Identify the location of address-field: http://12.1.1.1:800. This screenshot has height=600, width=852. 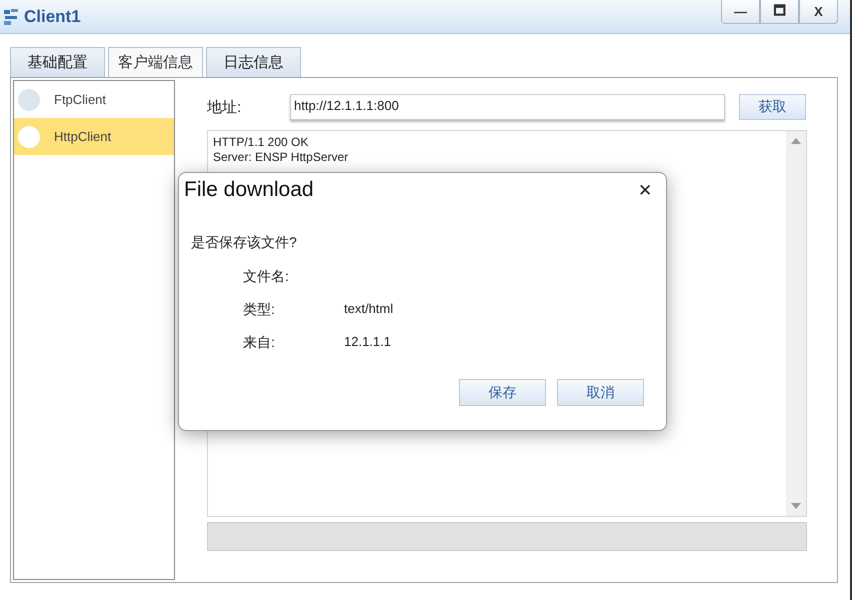
(507, 107).